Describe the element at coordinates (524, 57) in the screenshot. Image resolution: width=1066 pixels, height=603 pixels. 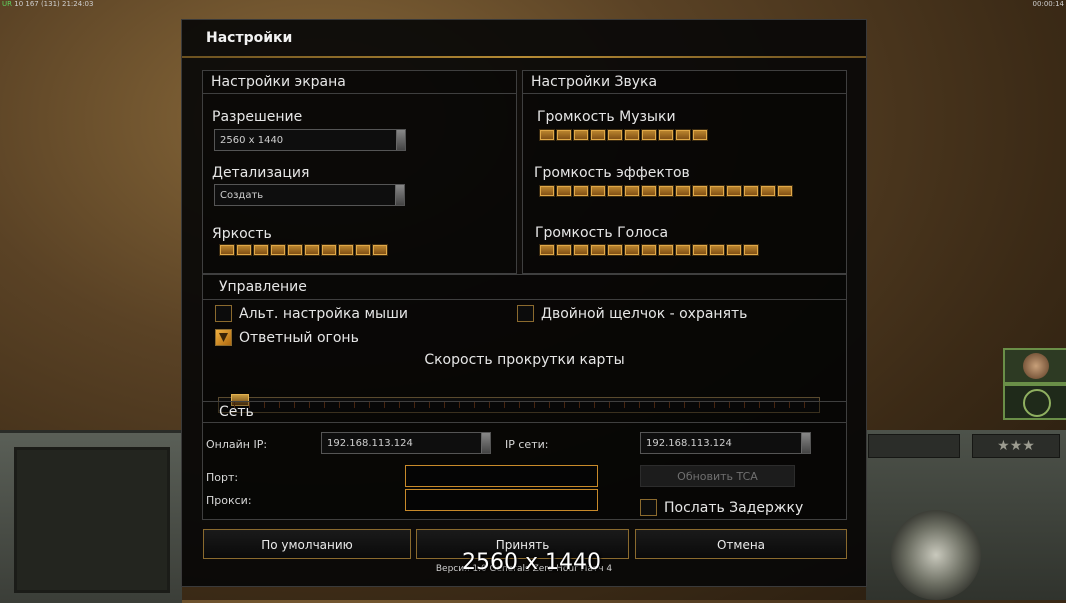
I see `title-divider` at that location.